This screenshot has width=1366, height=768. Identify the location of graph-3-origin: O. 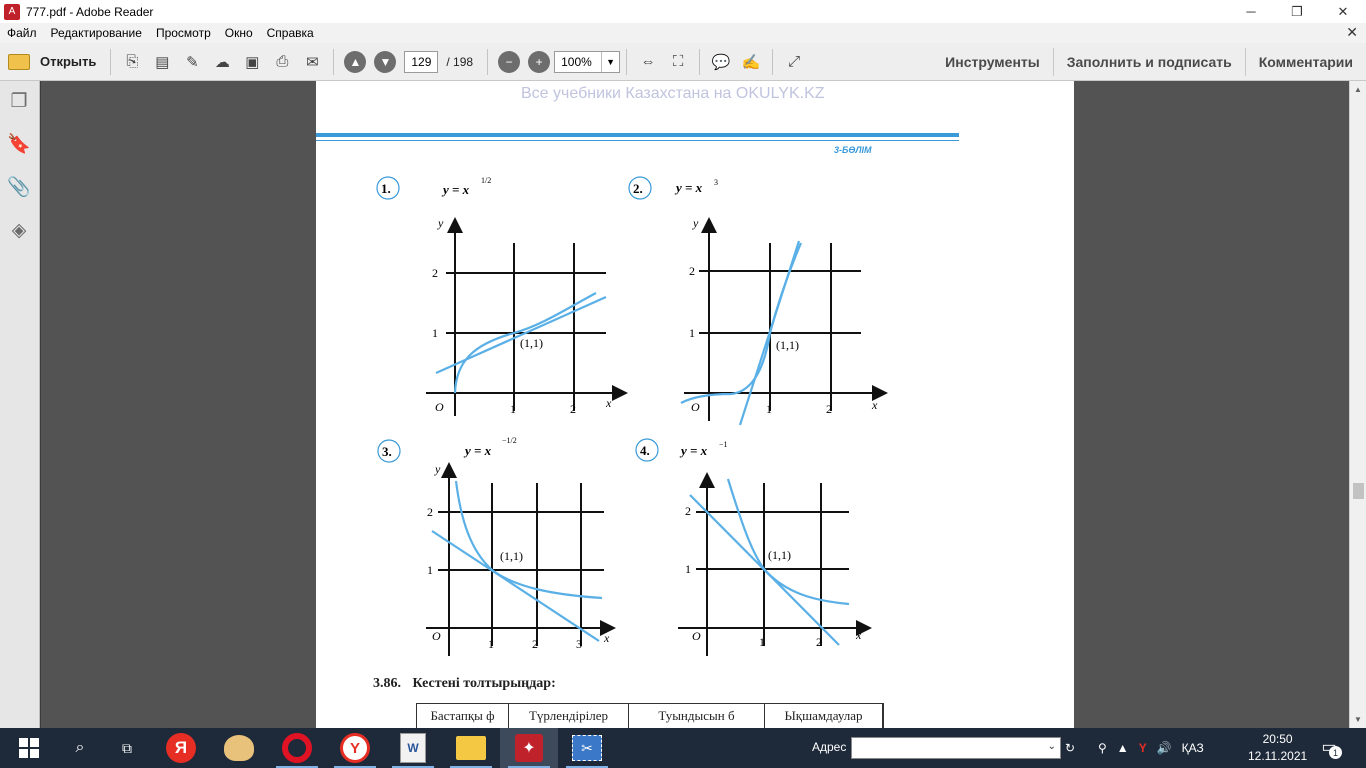
(436, 636).